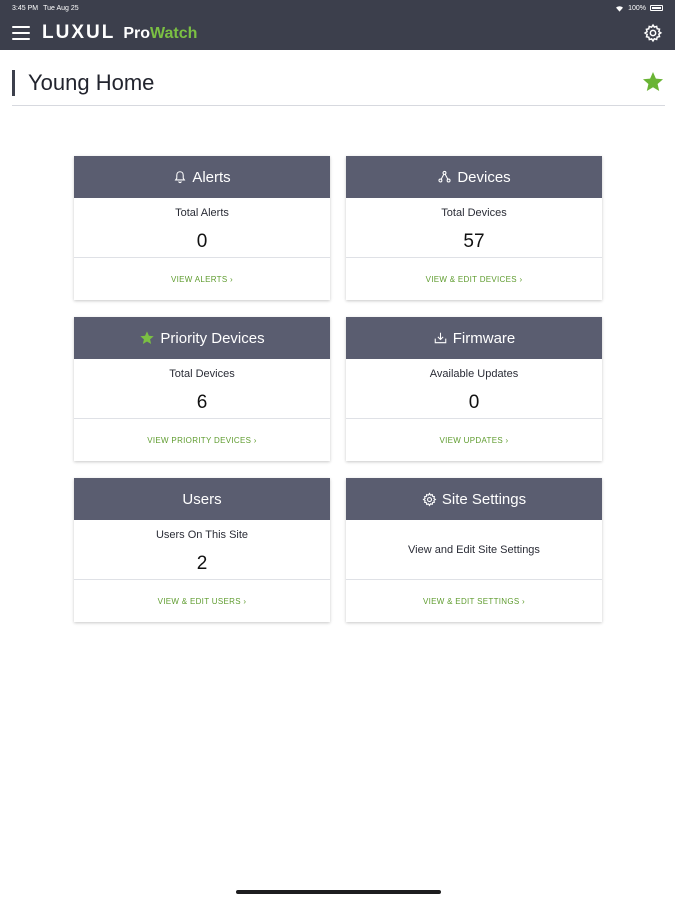 The width and height of the screenshot is (675, 900). Describe the element at coordinates (471, 601) in the screenshot. I see `view-edit-settings-label: VIEW & EDIT SETTINGS` at that location.